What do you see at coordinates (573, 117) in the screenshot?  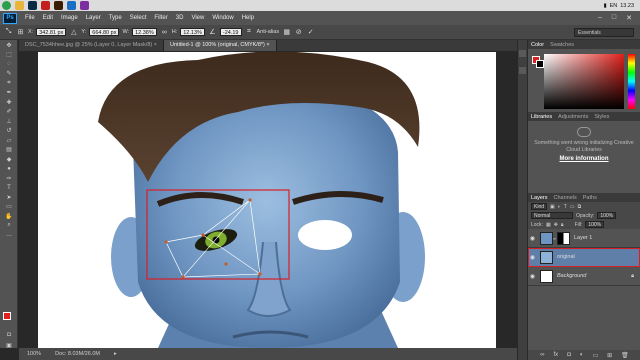 I see `tab-adjustments: Adjustments` at bounding box center [573, 117].